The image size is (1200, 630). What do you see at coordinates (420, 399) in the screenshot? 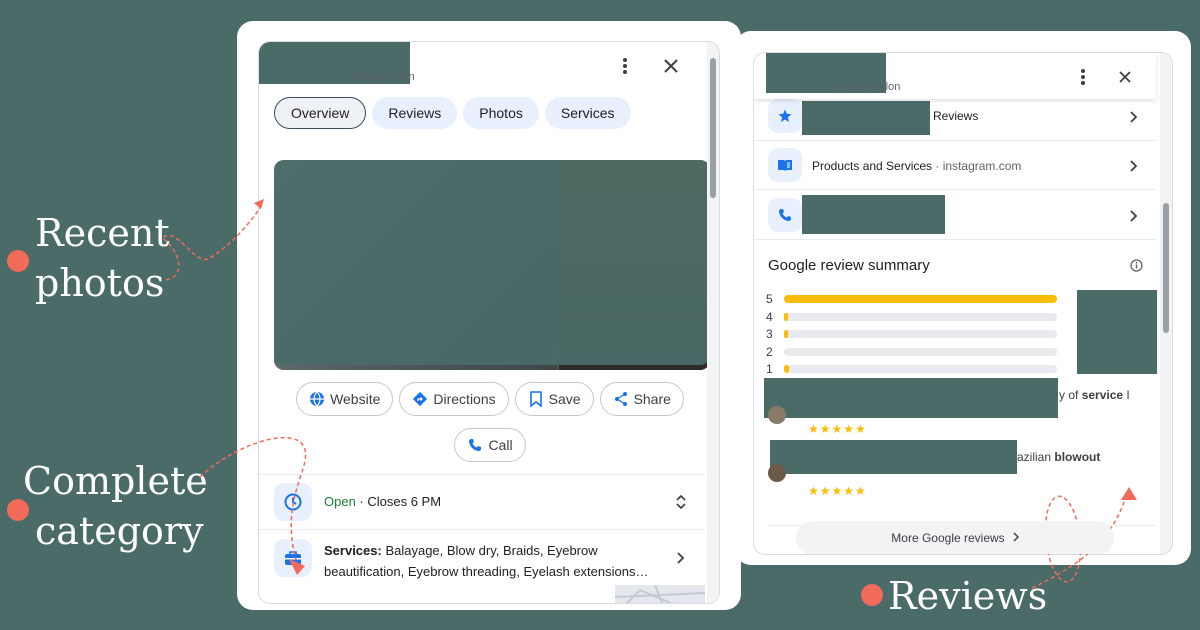
I see `directions-icon` at bounding box center [420, 399].